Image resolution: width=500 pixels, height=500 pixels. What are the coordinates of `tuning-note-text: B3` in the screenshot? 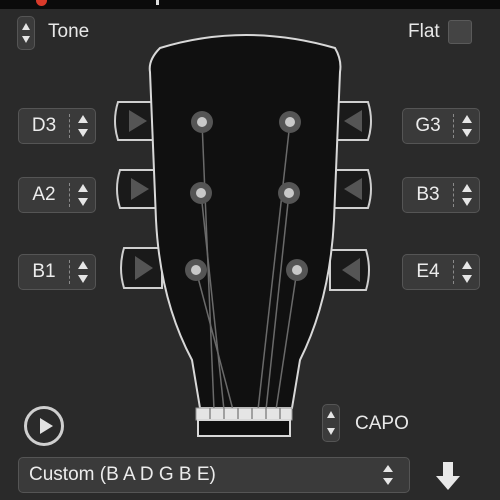 It's located at (428, 194).